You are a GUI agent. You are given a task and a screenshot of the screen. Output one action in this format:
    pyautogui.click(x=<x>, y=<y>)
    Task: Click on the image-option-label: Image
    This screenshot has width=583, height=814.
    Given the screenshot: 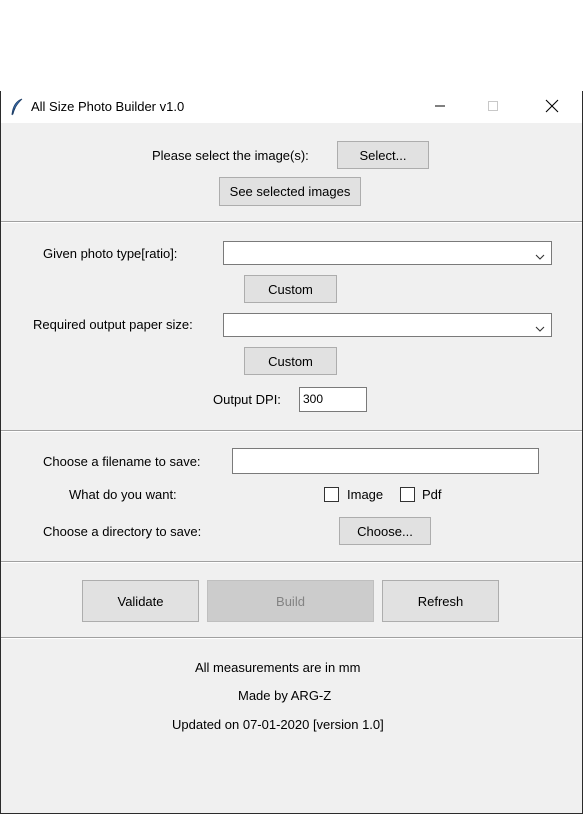 What is the action you would take?
    pyautogui.click(x=365, y=495)
    